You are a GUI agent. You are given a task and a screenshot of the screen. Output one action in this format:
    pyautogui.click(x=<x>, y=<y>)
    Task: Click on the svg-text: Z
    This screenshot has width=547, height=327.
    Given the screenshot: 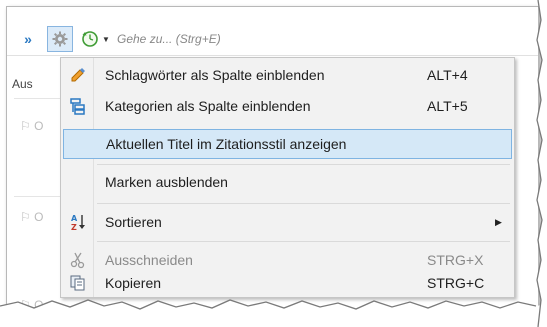 What is the action you would take?
    pyautogui.click(x=74, y=227)
    